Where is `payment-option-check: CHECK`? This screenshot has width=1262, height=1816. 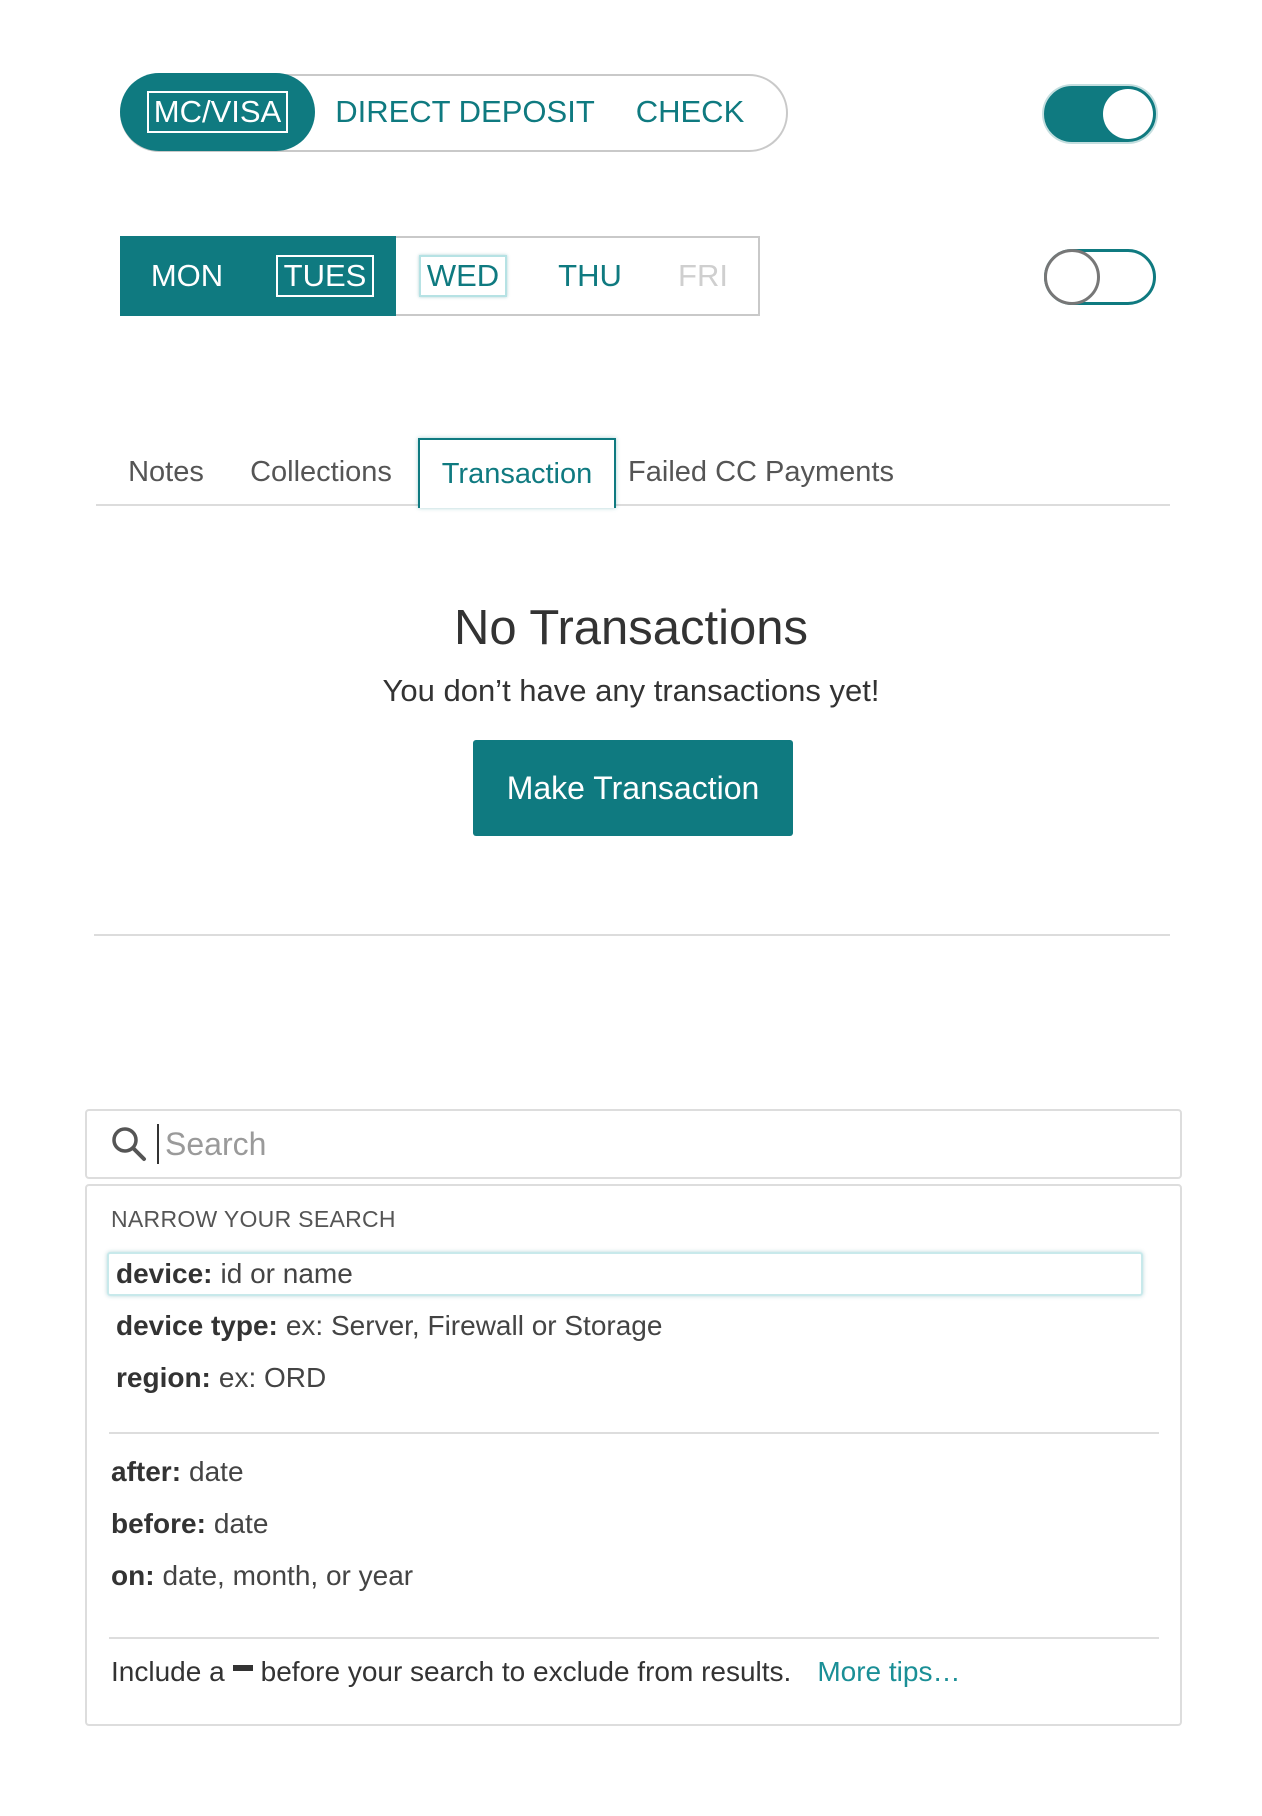
payment-option-check: CHECK is located at coordinates (690, 112).